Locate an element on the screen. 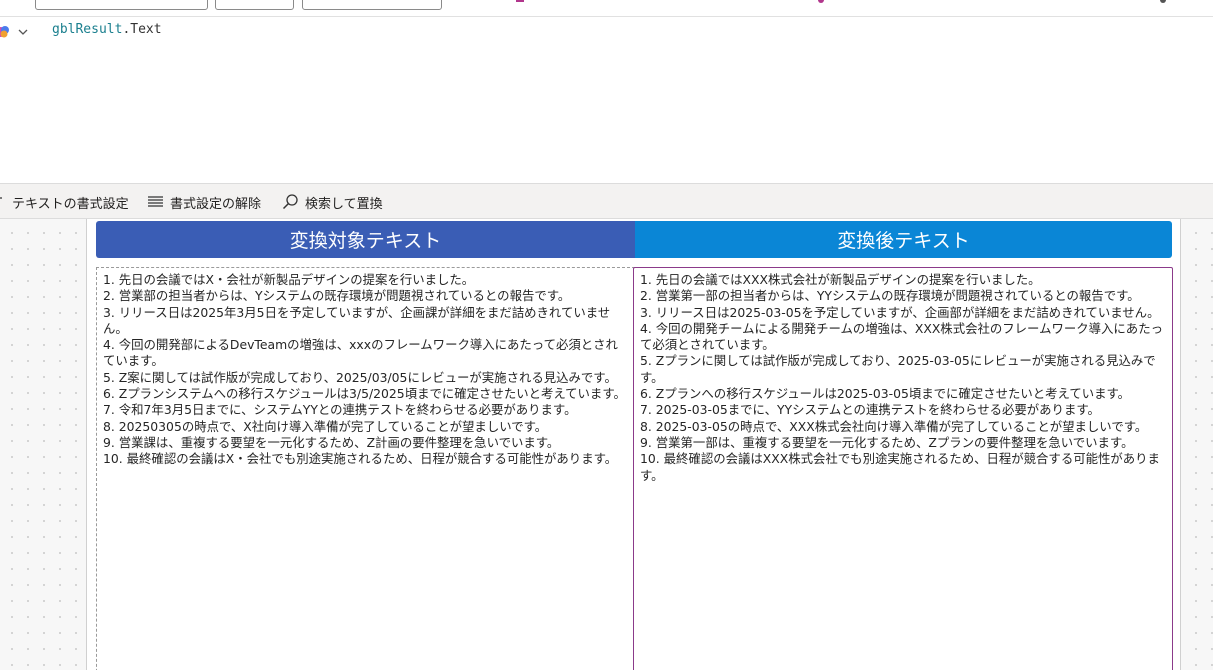 Image resolution: width=1213 pixels, height=670 pixels. result-header: 変換後テキスト is located at coordinates (903, 239).